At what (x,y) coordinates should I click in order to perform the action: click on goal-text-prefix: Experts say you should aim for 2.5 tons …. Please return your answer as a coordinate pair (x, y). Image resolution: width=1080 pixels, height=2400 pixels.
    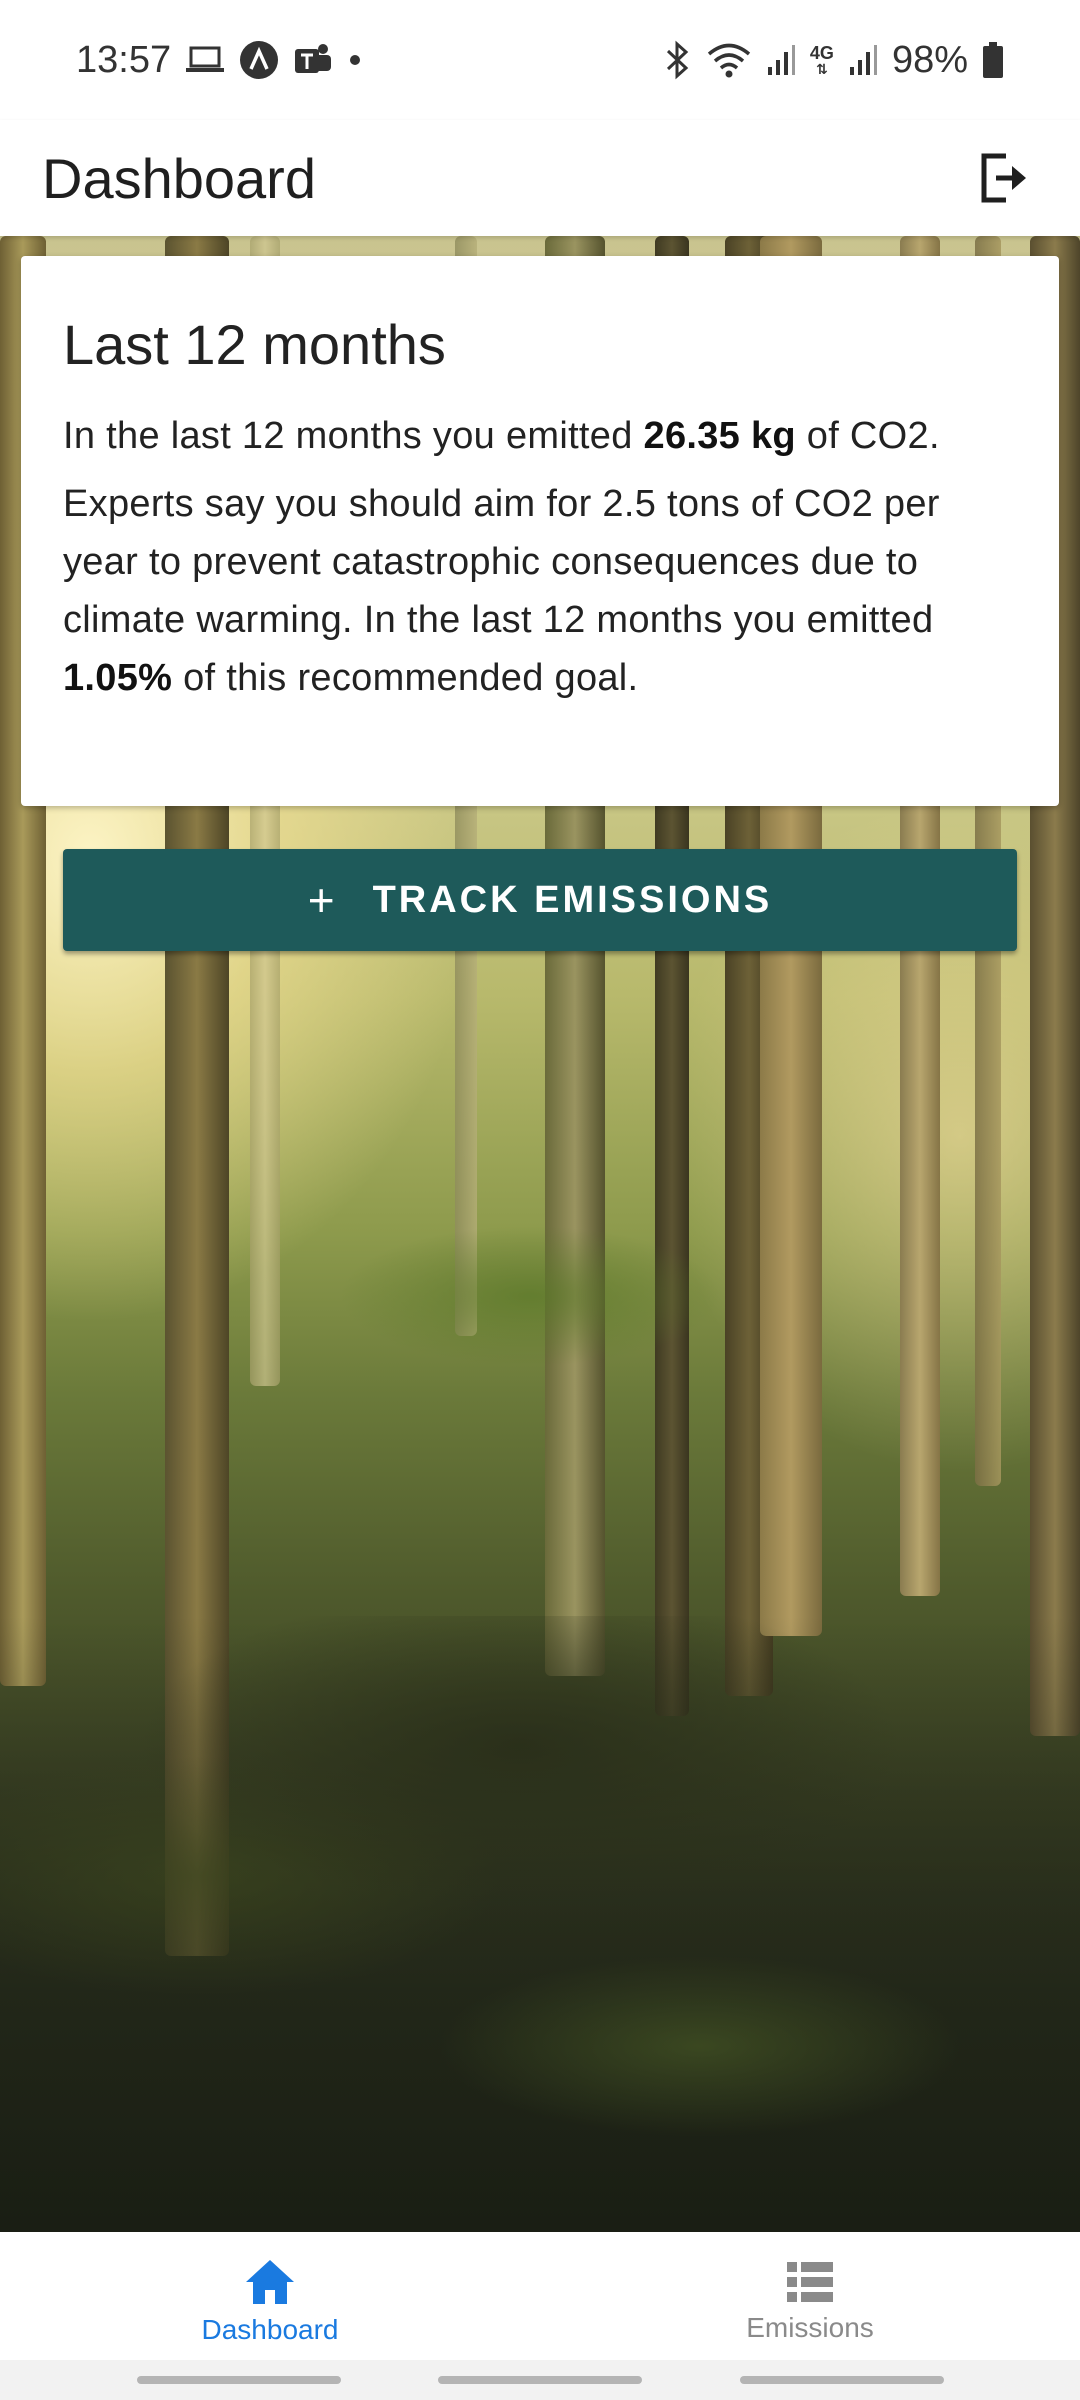
    Looking at the image, I should click on (501, 562).